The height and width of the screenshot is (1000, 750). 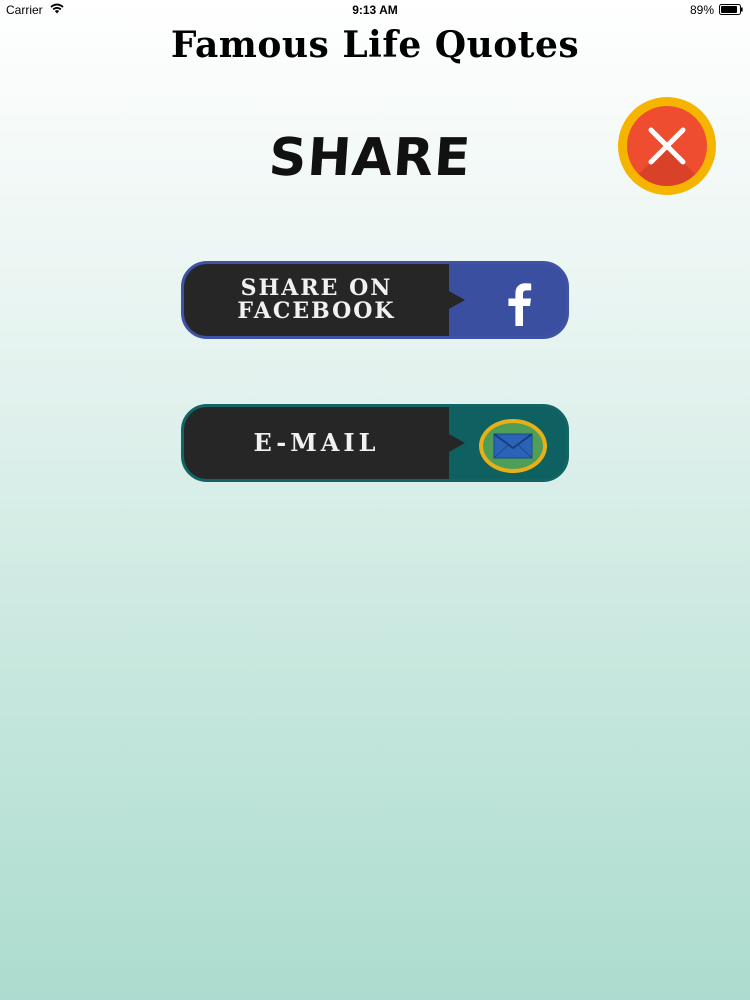 What do you see at coordinates (731, 9) in the screenshot?
I see `battery-icon` at bounding box center [731, 9].